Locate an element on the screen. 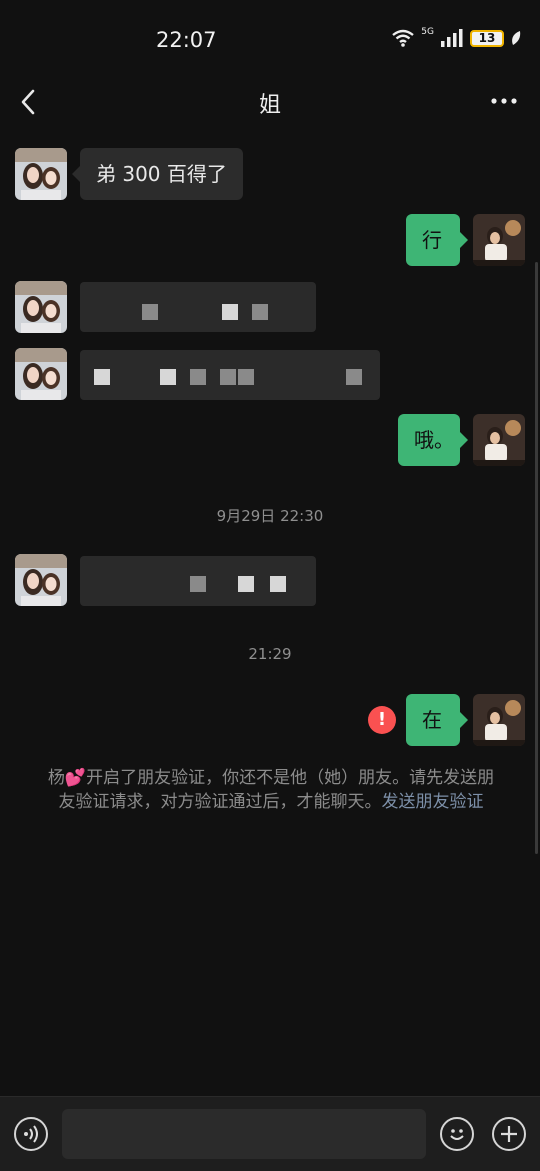 The height and width of the screenshot is (1171, 540). voice-button is located at coordinates (31, 1134).